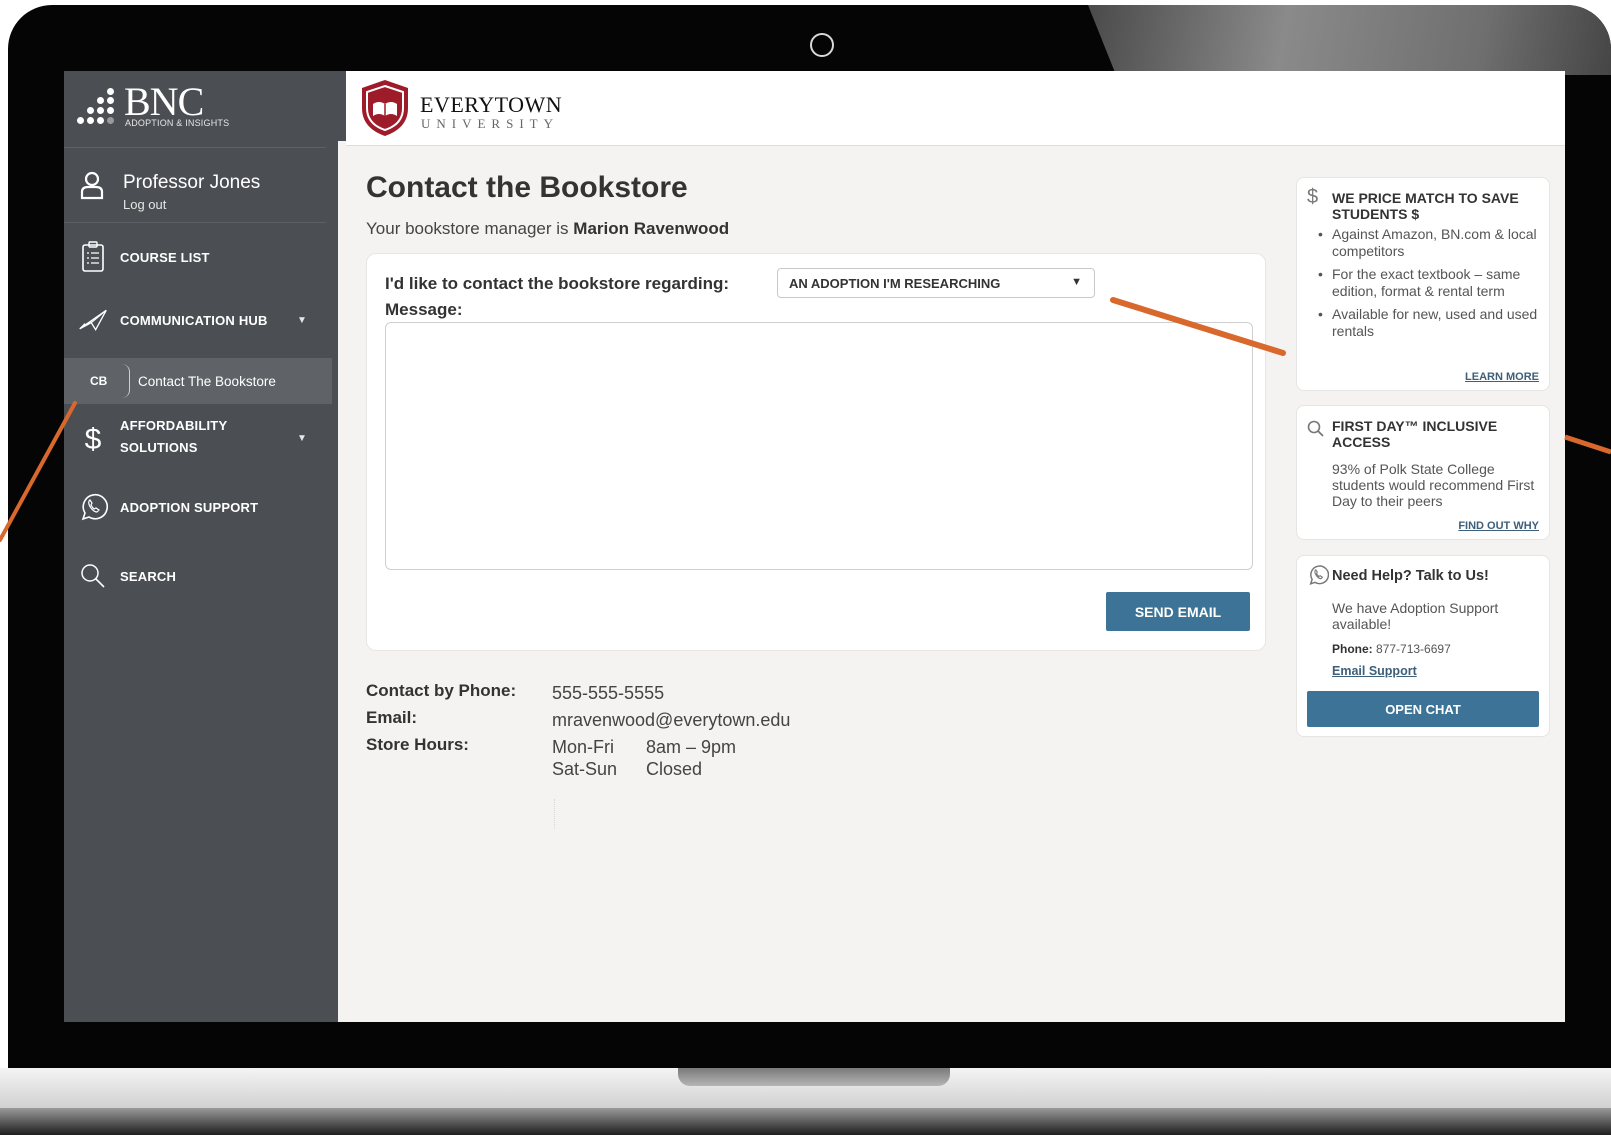 The height and width of the screenshot is (1135, 1611). What do you see at coordinates (189, 507) in the screenshot?
I see `nav-adoption-support-label: ADOPTION SUPPORT` at bounding box center [189, 507].